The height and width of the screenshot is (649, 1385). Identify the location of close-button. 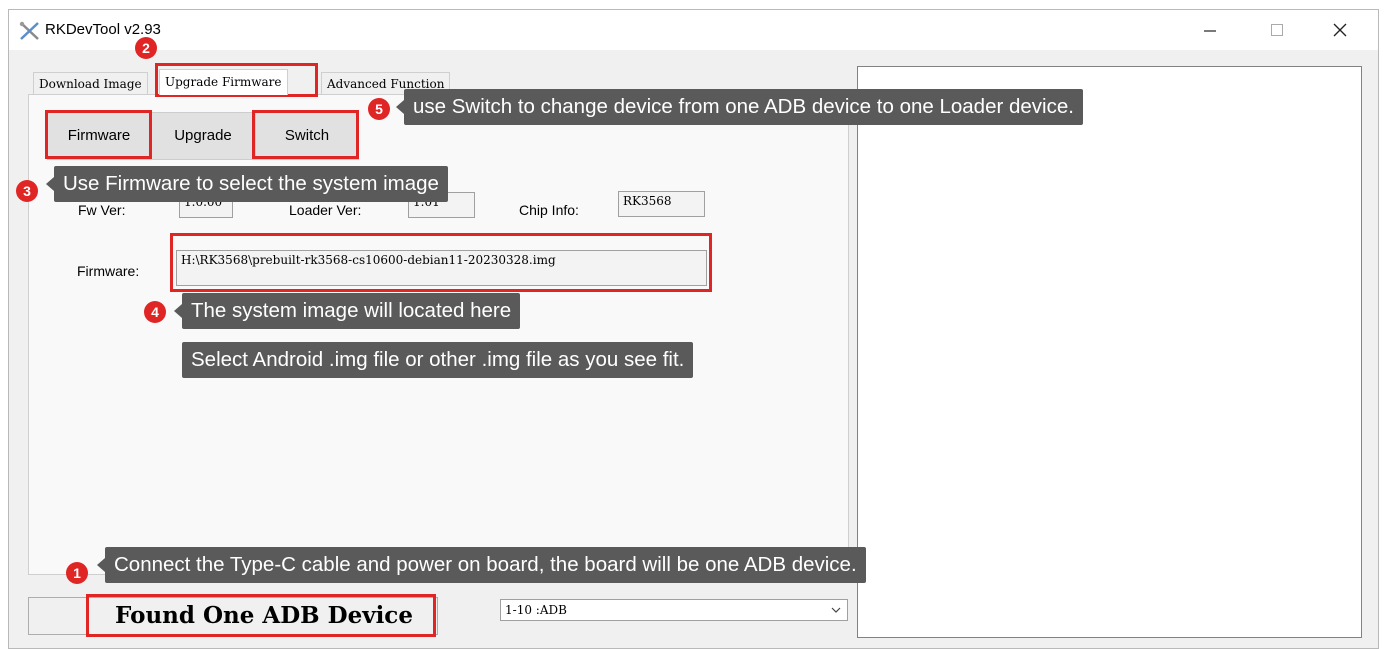
(1340, 30).